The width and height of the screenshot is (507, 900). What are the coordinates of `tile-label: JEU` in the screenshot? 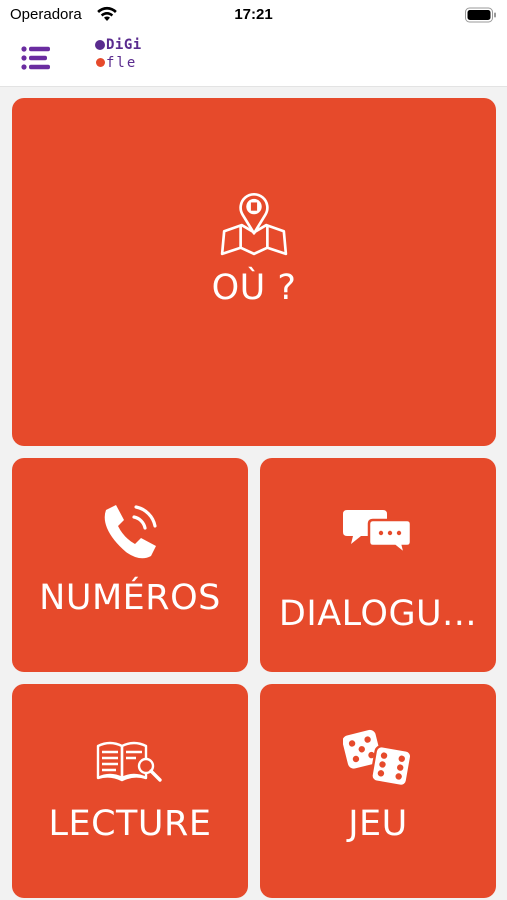 It's located at (378, 824).